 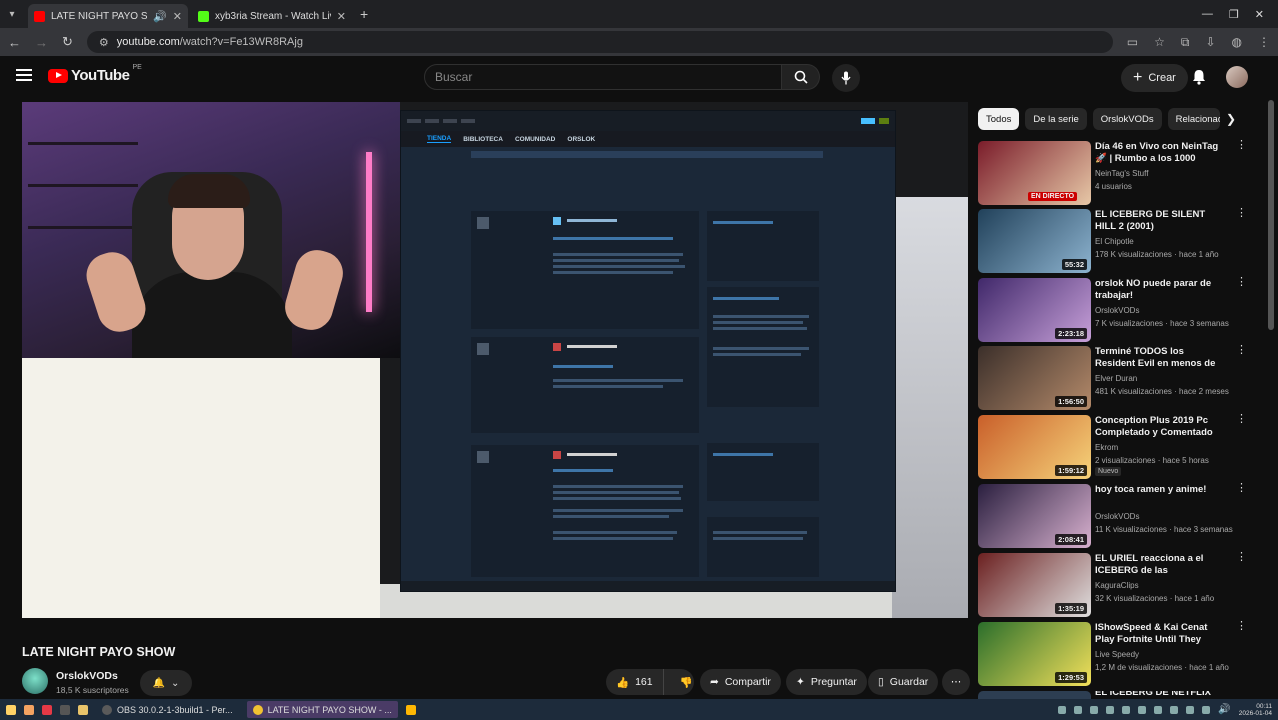 What do you see at coordinates (1185, 42) in the screenshot?
I see `extensions-icon: ⧉` at bounding box center [1185, 42].